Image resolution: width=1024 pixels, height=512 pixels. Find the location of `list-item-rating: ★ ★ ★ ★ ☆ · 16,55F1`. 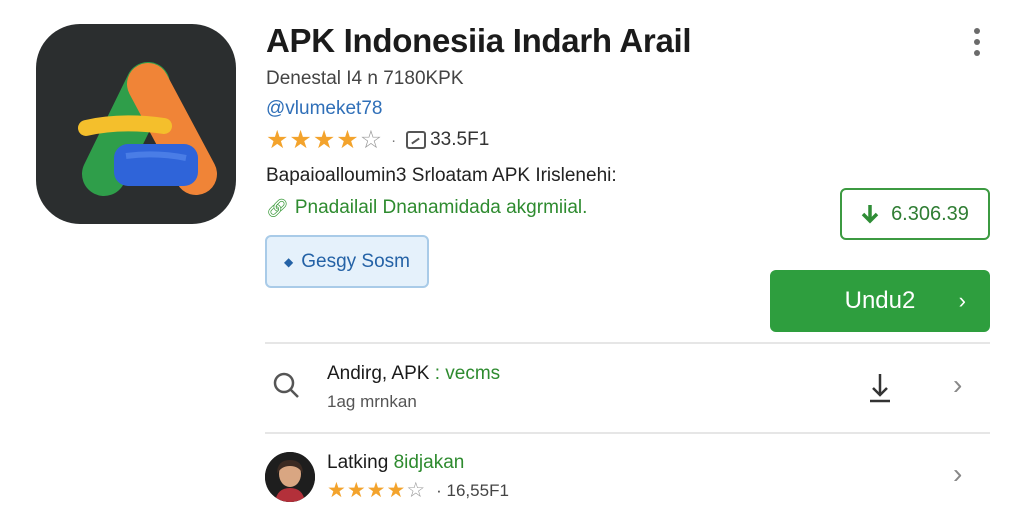

list-item-rating: ★ ★ ★ ★ ☆ · 16,55F1 is located at coordinates (418, 490).